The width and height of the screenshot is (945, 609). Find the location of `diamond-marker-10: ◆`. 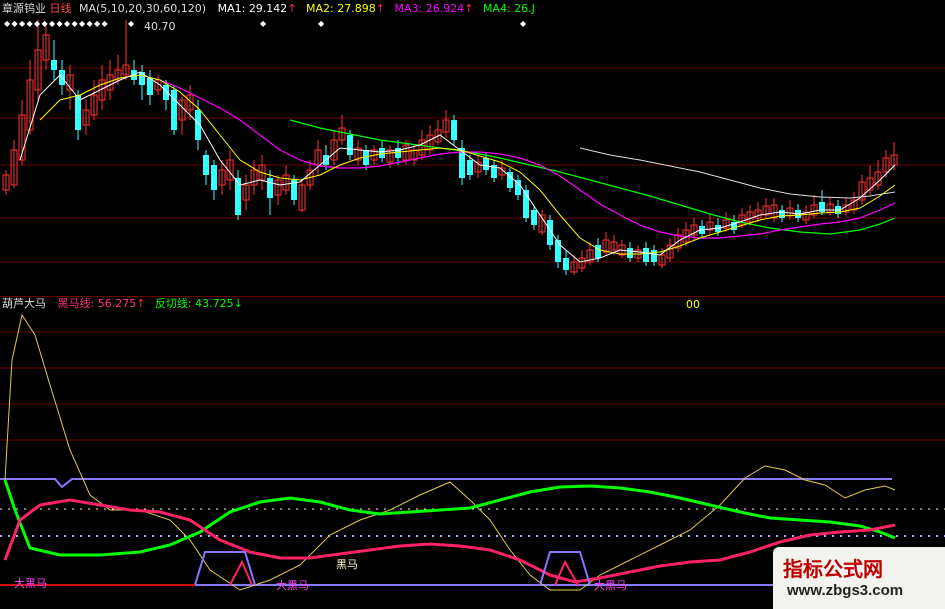

diamond-marker-10: ◆ is located at coordinates (82, 23).